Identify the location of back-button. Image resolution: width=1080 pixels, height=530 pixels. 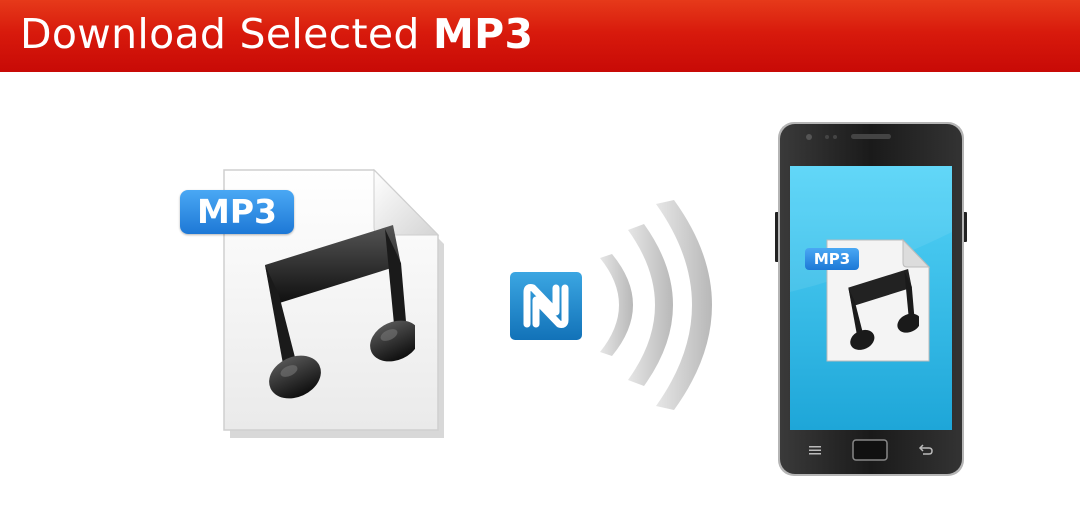
(925, 450).